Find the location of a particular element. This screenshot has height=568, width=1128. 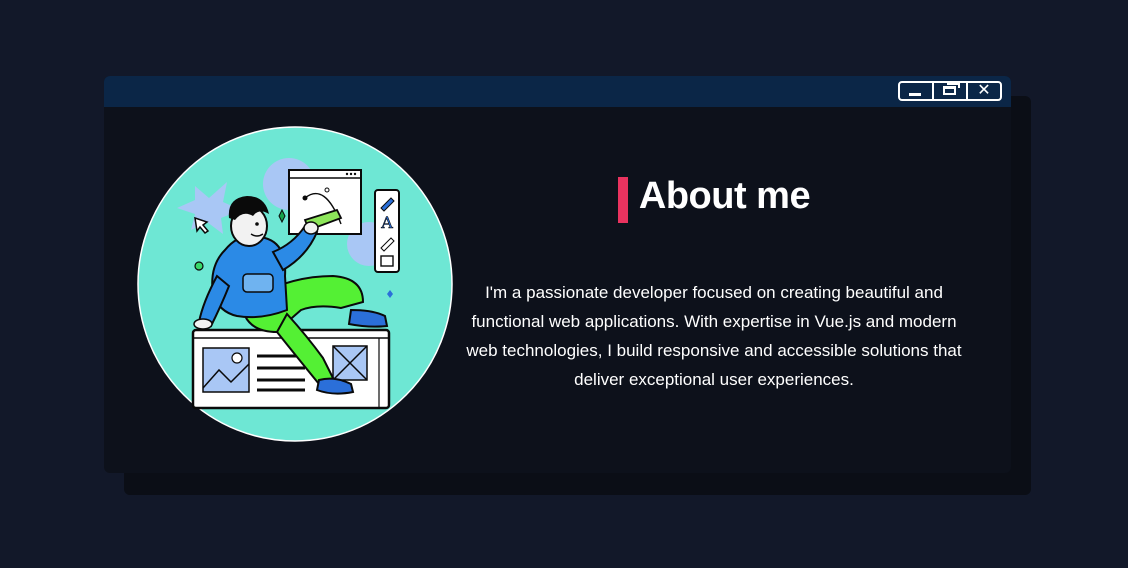

page-title: About me is located at coordinates (724, 195).